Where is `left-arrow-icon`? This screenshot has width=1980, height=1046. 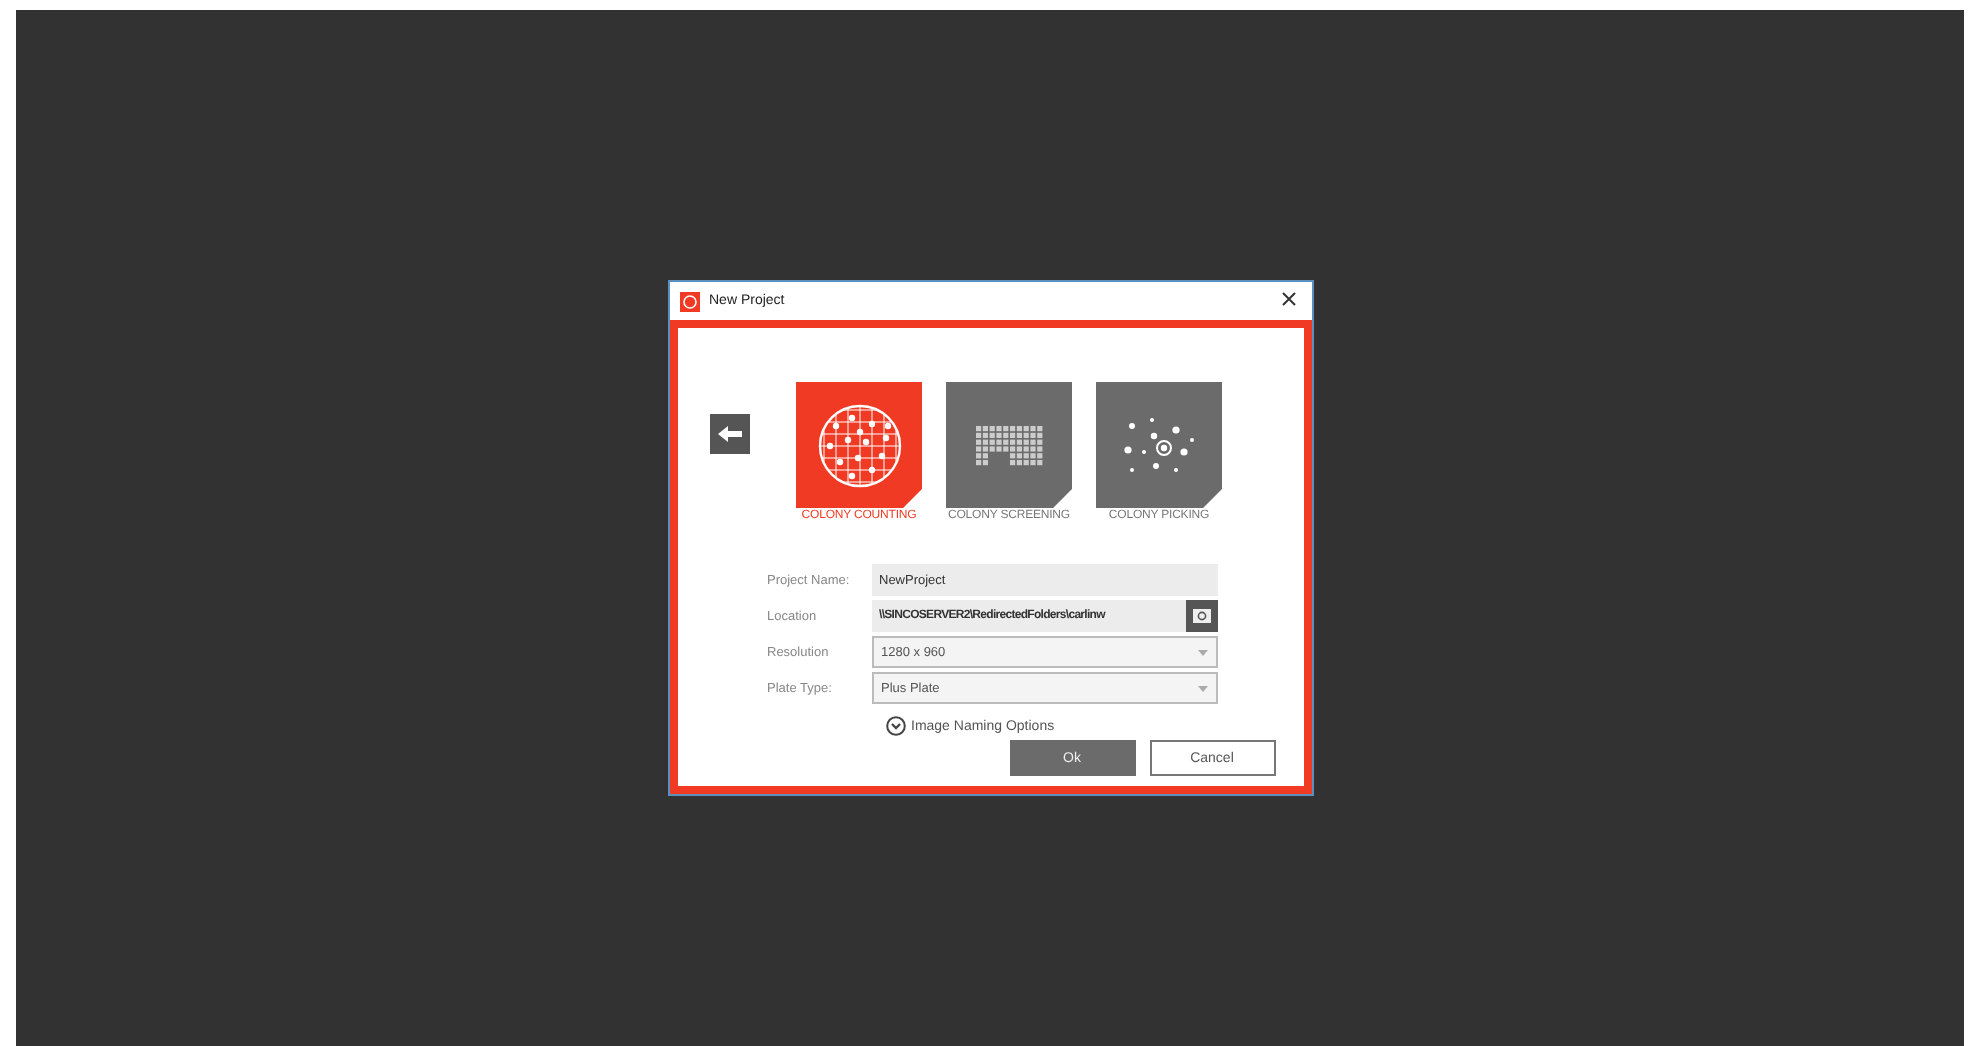 left-arrow-icon is located at coordinates (729, 434).